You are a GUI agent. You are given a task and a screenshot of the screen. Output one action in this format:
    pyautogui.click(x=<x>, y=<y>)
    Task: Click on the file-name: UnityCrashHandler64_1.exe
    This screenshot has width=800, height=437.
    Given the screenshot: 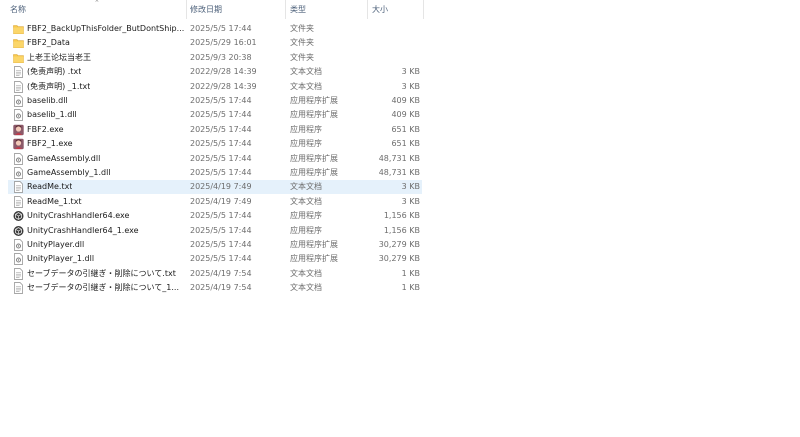 What is the action you would take?
    pyautogui.click(x=83, y=230)
    